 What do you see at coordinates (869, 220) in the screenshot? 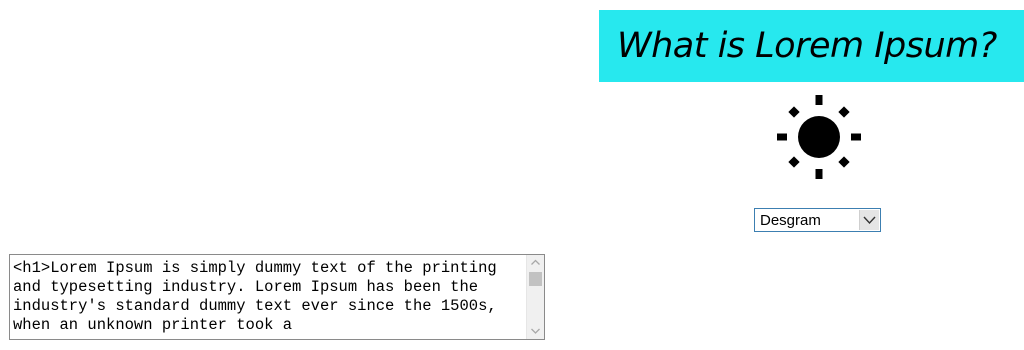
I see `chevron-down-icon` at bounding box center [869, 220].